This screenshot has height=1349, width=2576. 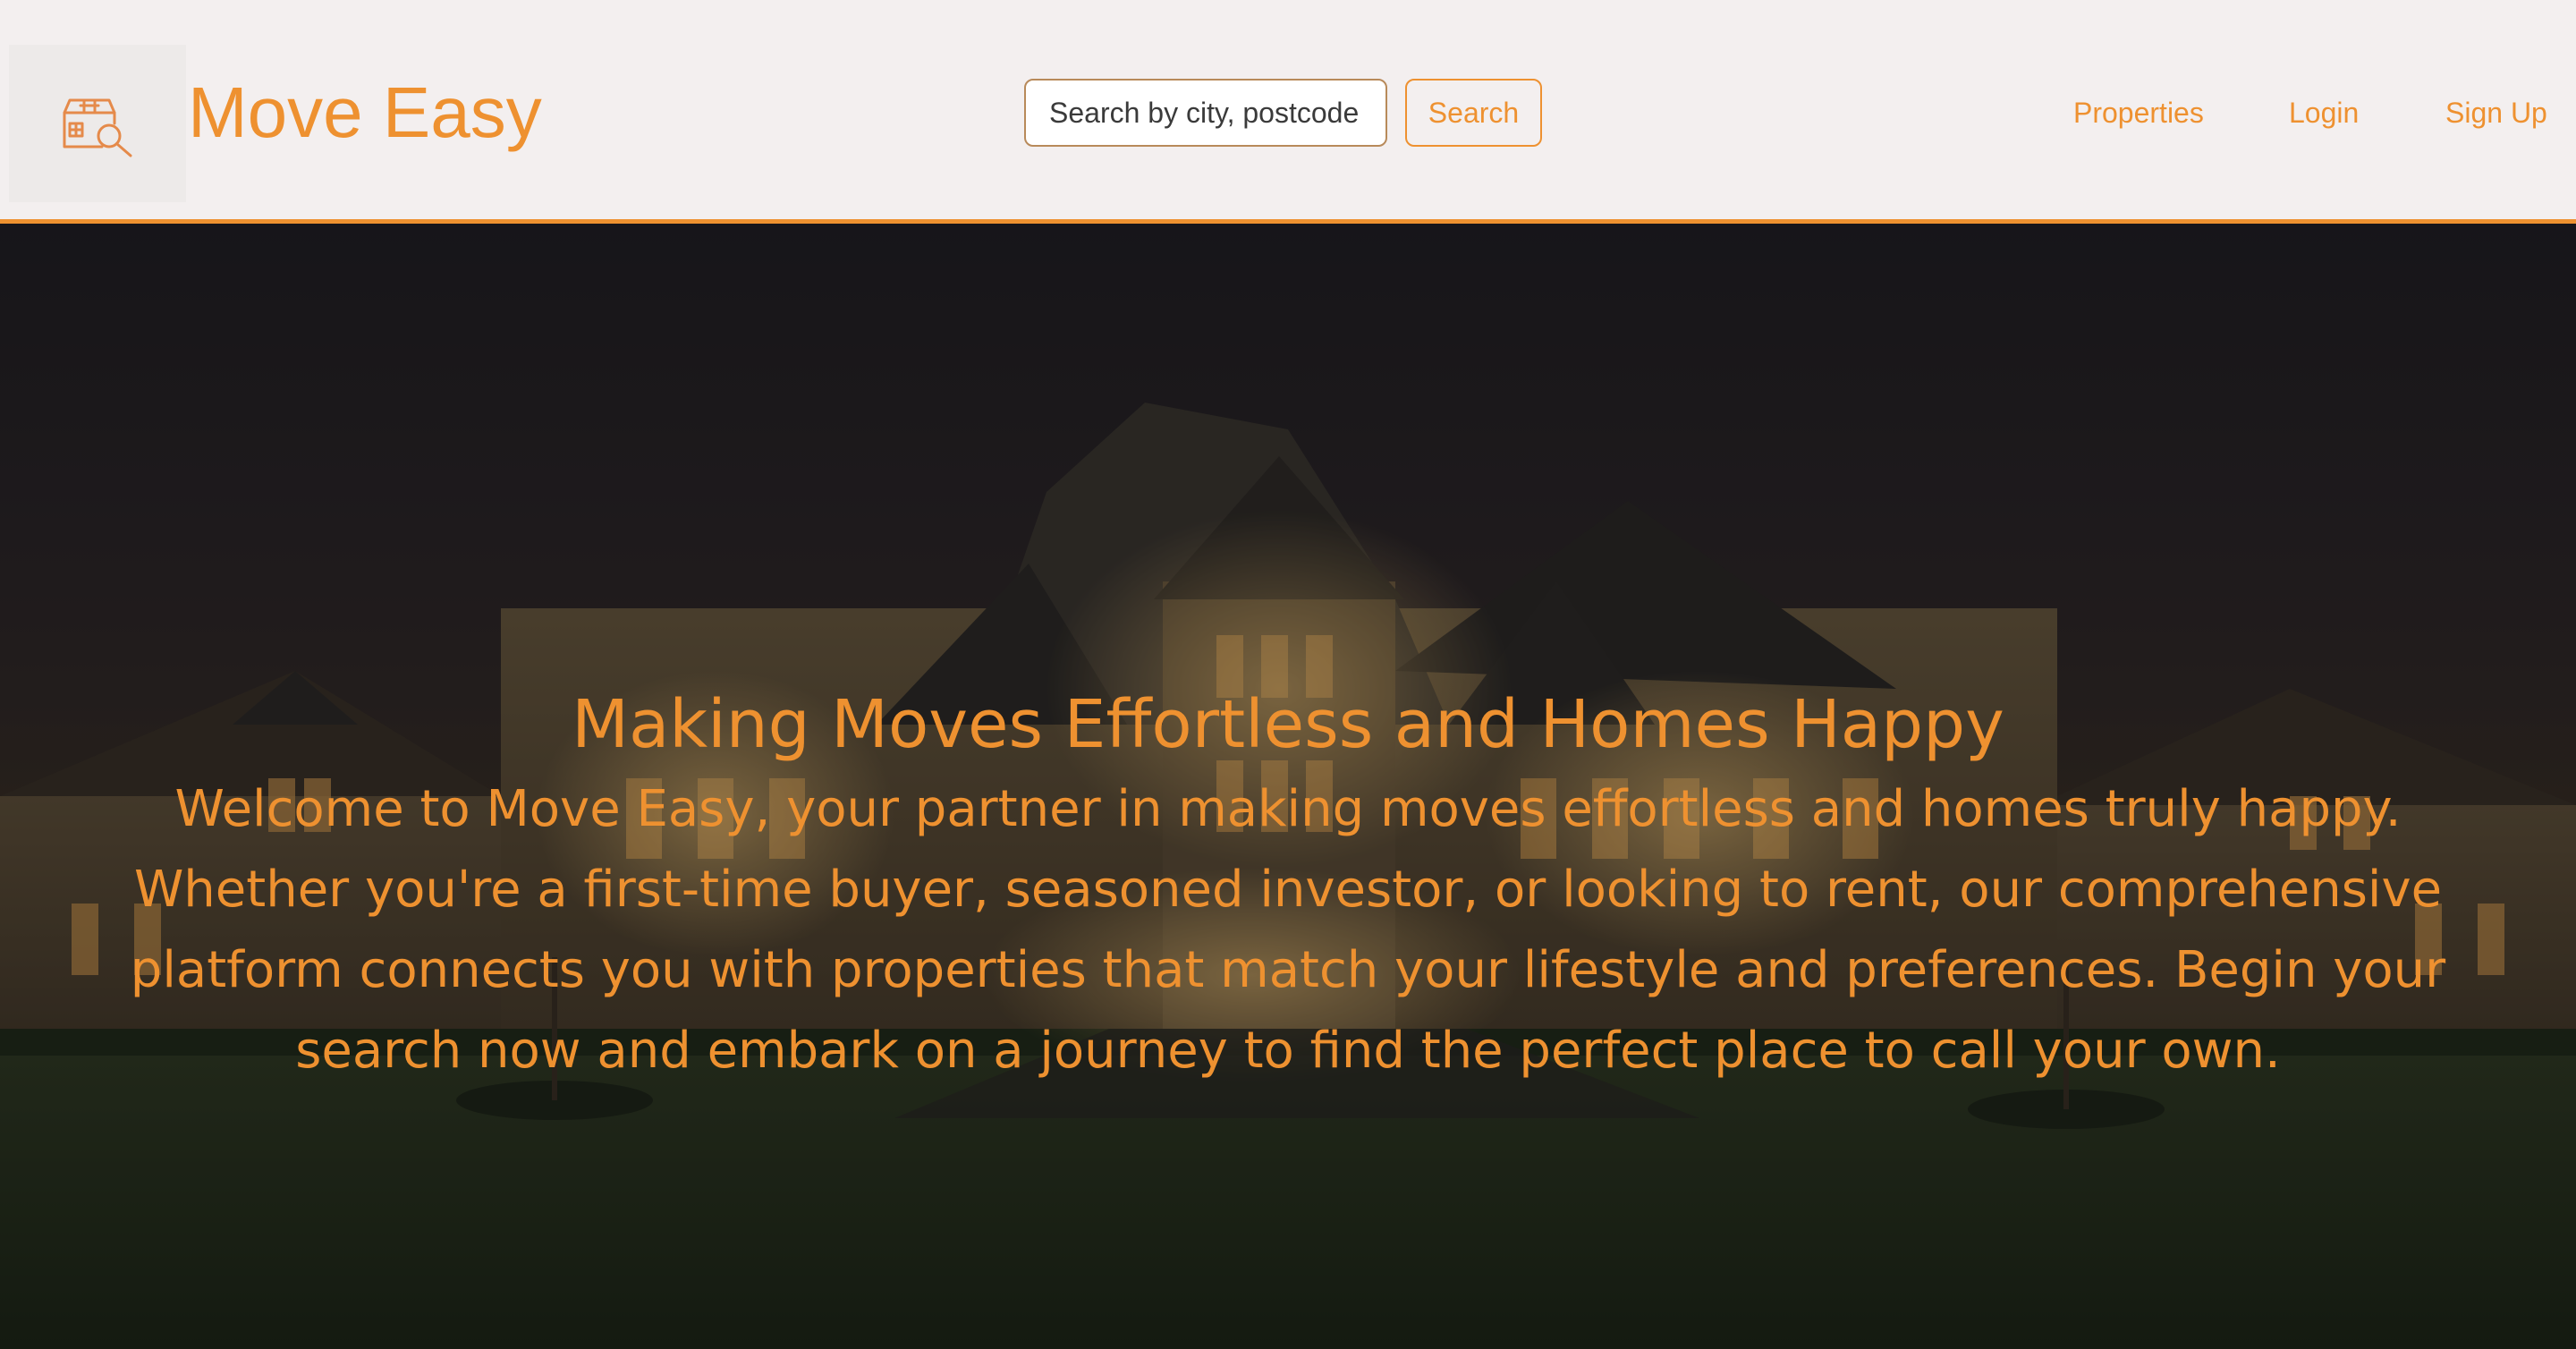 I want to click on nav-signup-link: Sign Up, so click(x=2496, y=112).